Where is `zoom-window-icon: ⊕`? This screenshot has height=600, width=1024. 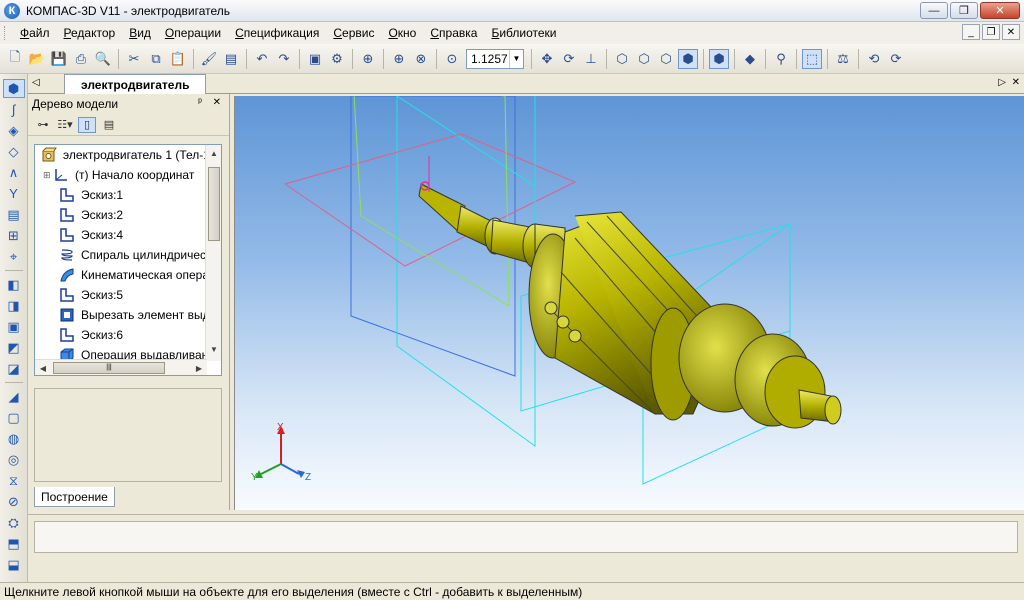 zoom-window-icon: ⊕ is located at coordinates (368, 59).